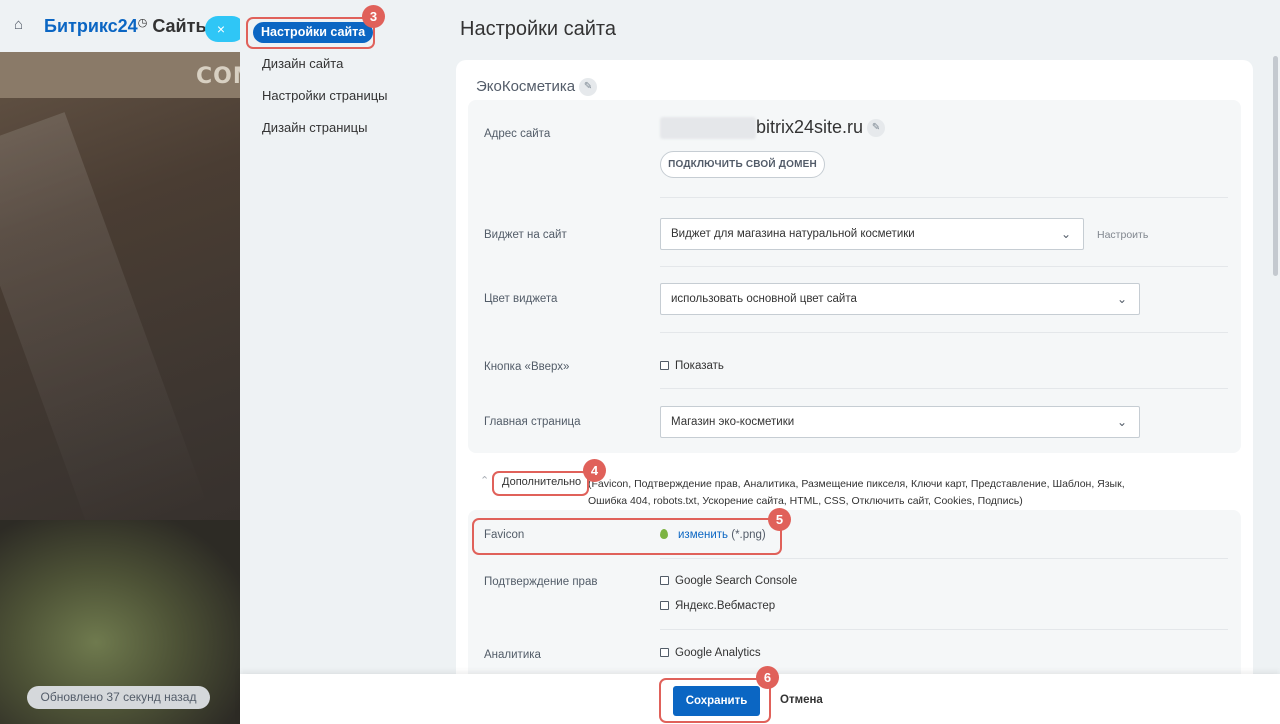  What do you see at coordinates (225, 29) in the screenshot?
I see `close-slider-button: ×` at bounding box center [225, 29].